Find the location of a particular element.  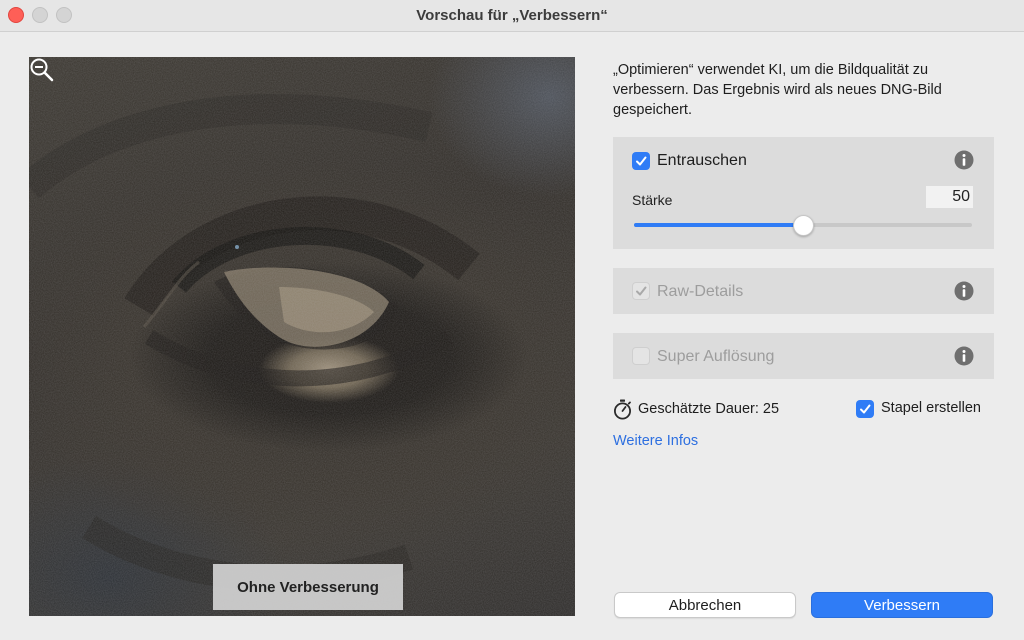

stopwatch-icon is located at coordinates (622, 409).